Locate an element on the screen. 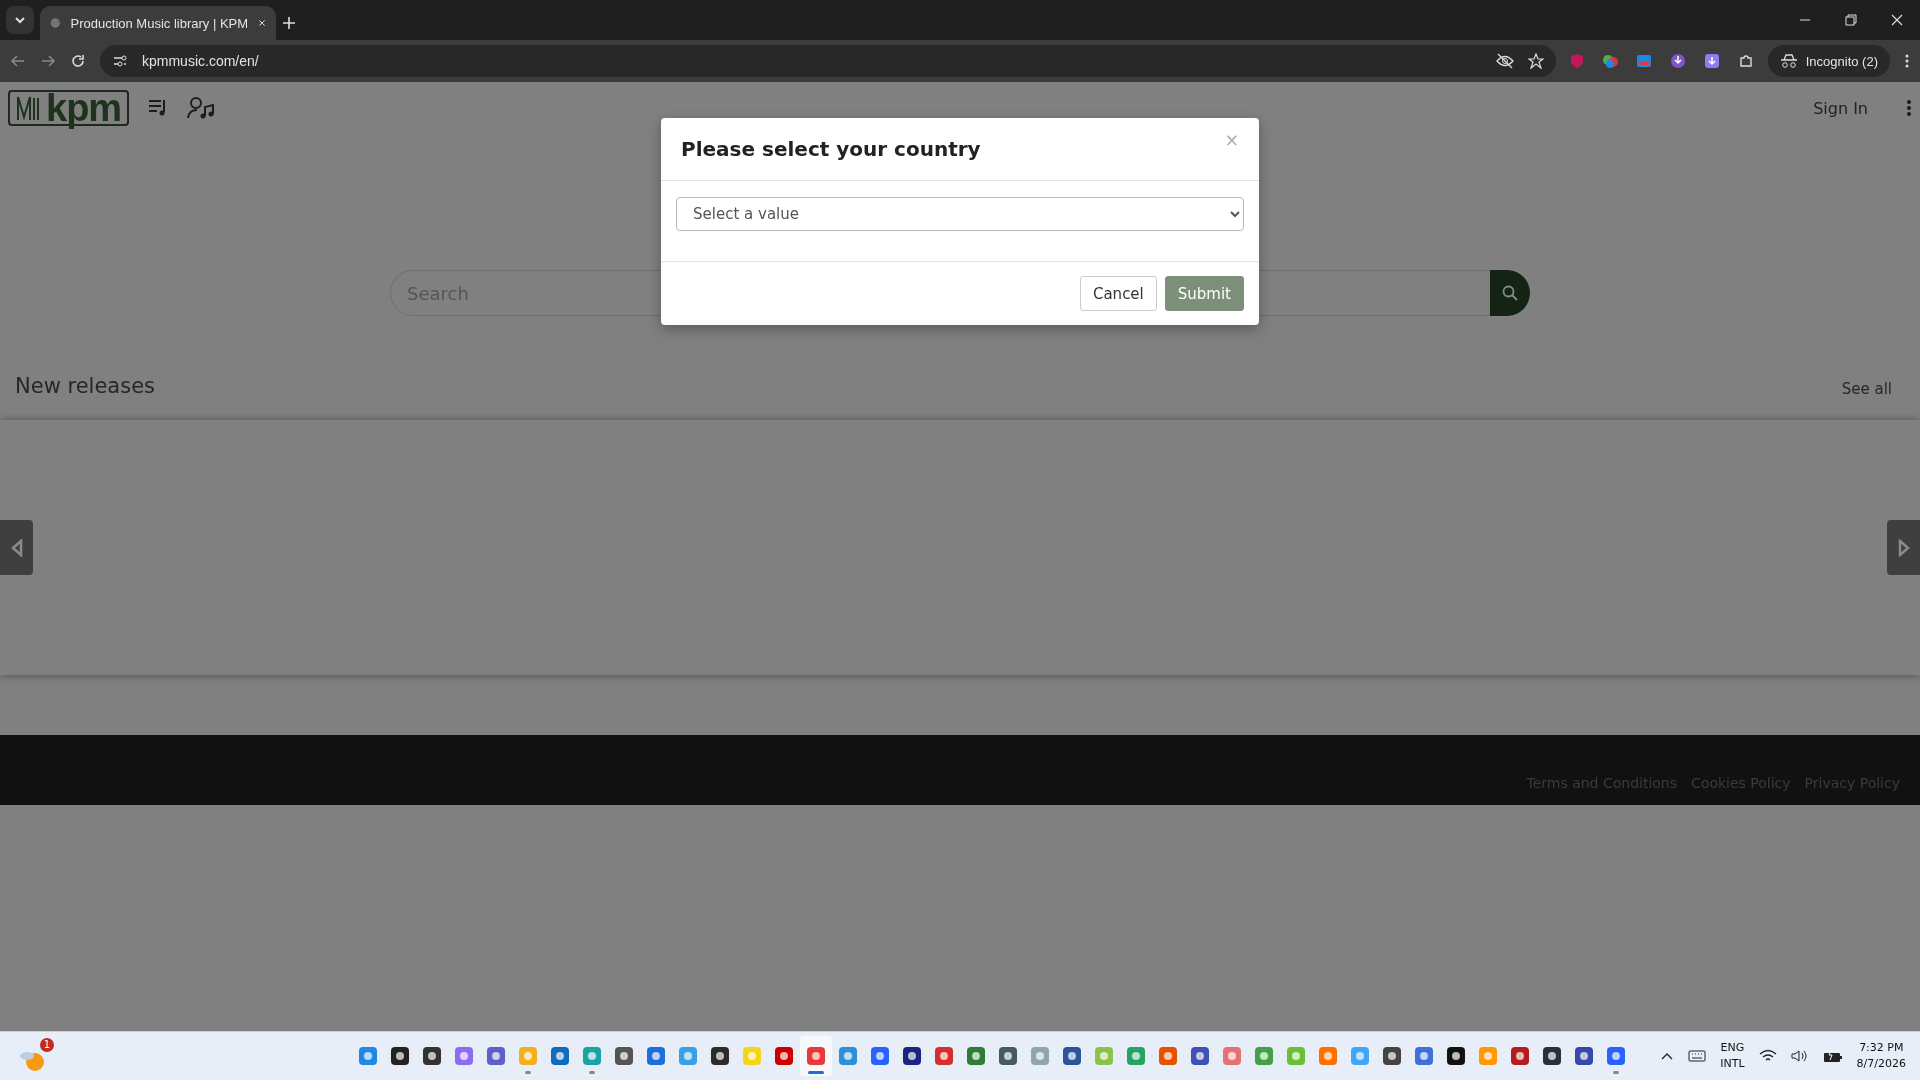 Image resolution: width=1920 pixels, height=1080 pixels. cancel-button: Cancel is located at coordinates (1118, 293).